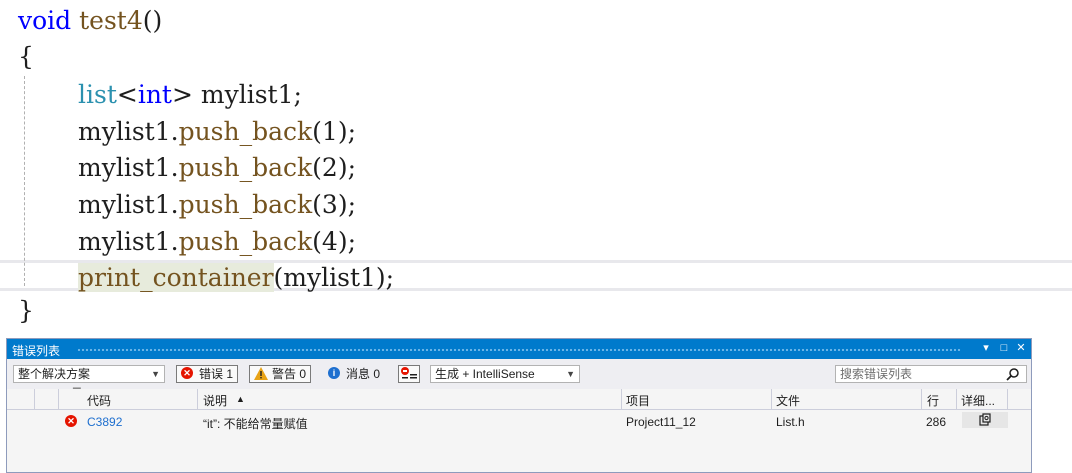 The height and width of the screenshot is (473, 1072). I want to click on indent-guide, so click(24, 181).